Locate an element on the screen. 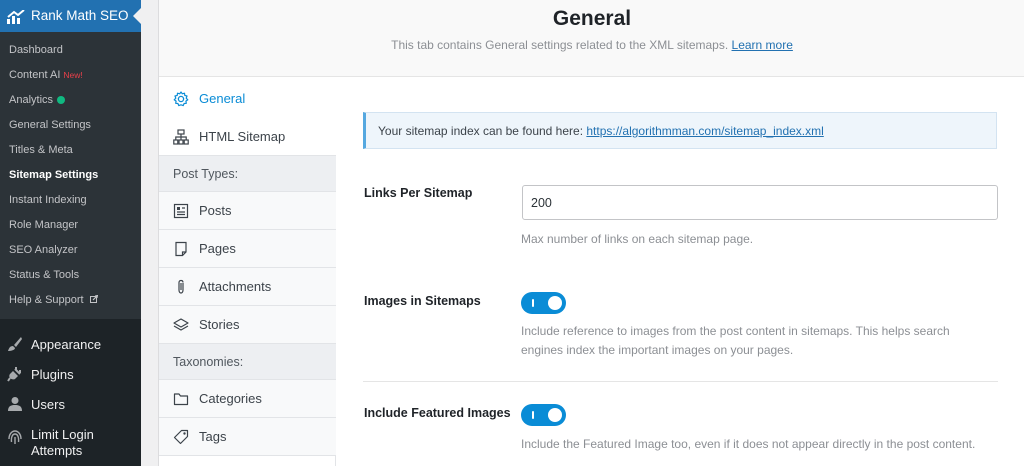 The height and width of the screenshot is (466, 1024). paperclip-icon is located at coordinates (181, 286).